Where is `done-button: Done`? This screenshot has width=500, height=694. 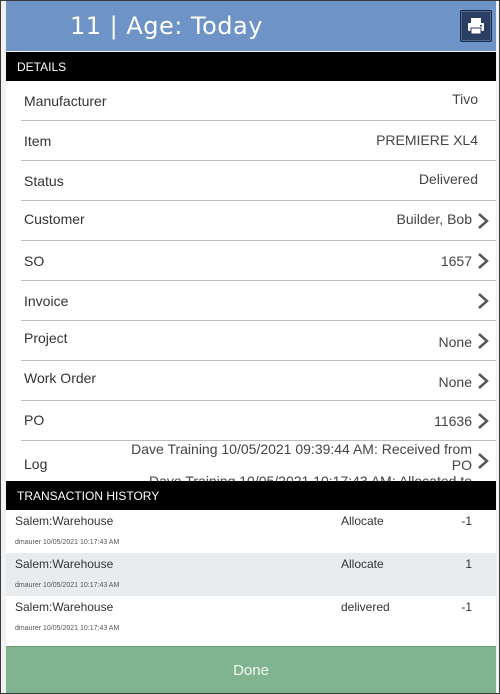
done-button: Done is located at coordinates (251, 669).